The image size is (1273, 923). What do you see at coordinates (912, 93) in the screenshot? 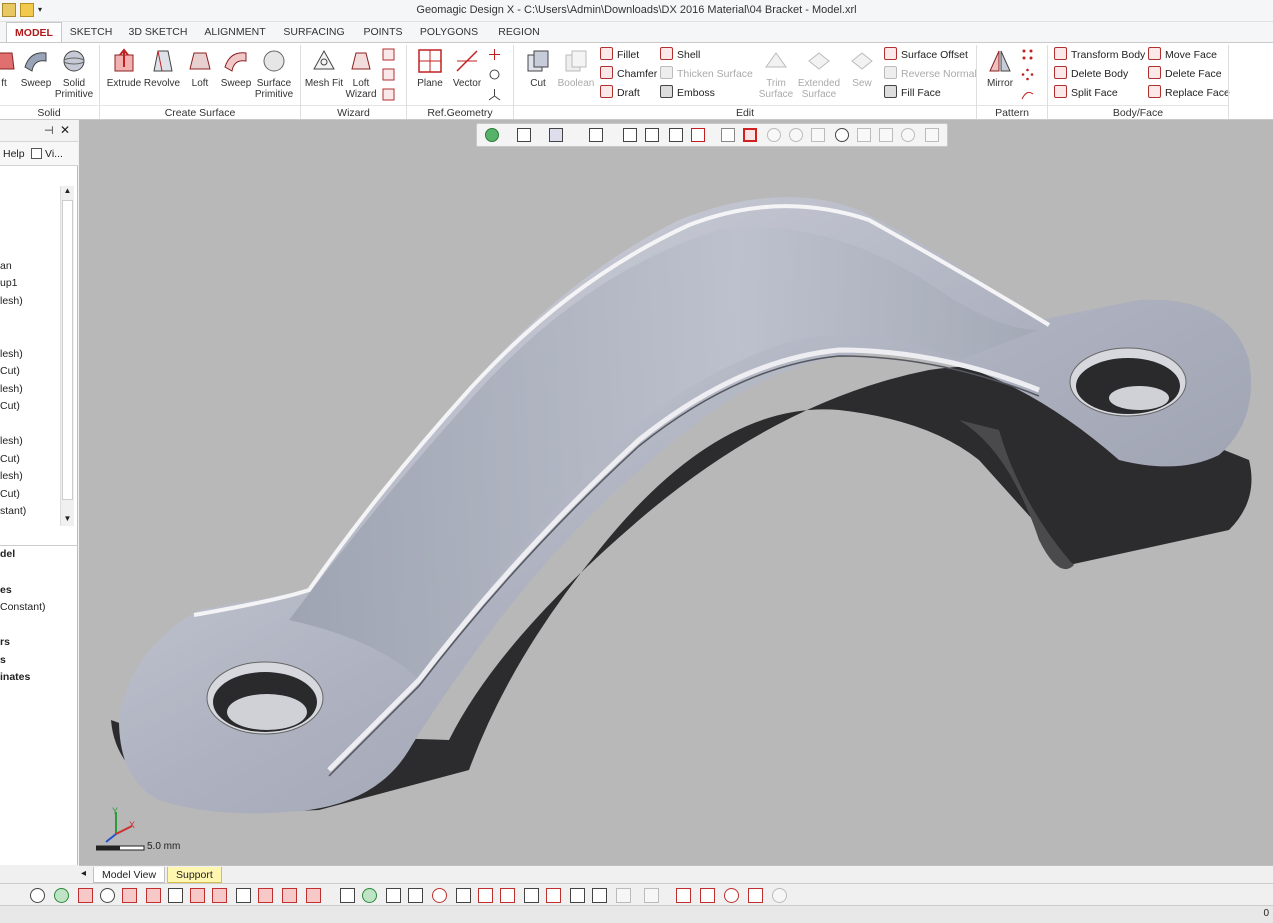
I see `fill-face-button: Fill Face` at bounding box center [912, 93].